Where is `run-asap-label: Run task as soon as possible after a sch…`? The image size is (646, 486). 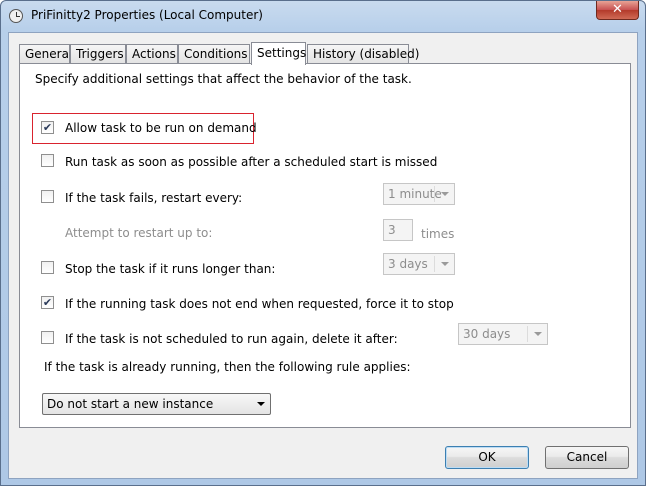
run-asap-label: Run task as soon as possible after a sch… is located at coordinates (251, 162).